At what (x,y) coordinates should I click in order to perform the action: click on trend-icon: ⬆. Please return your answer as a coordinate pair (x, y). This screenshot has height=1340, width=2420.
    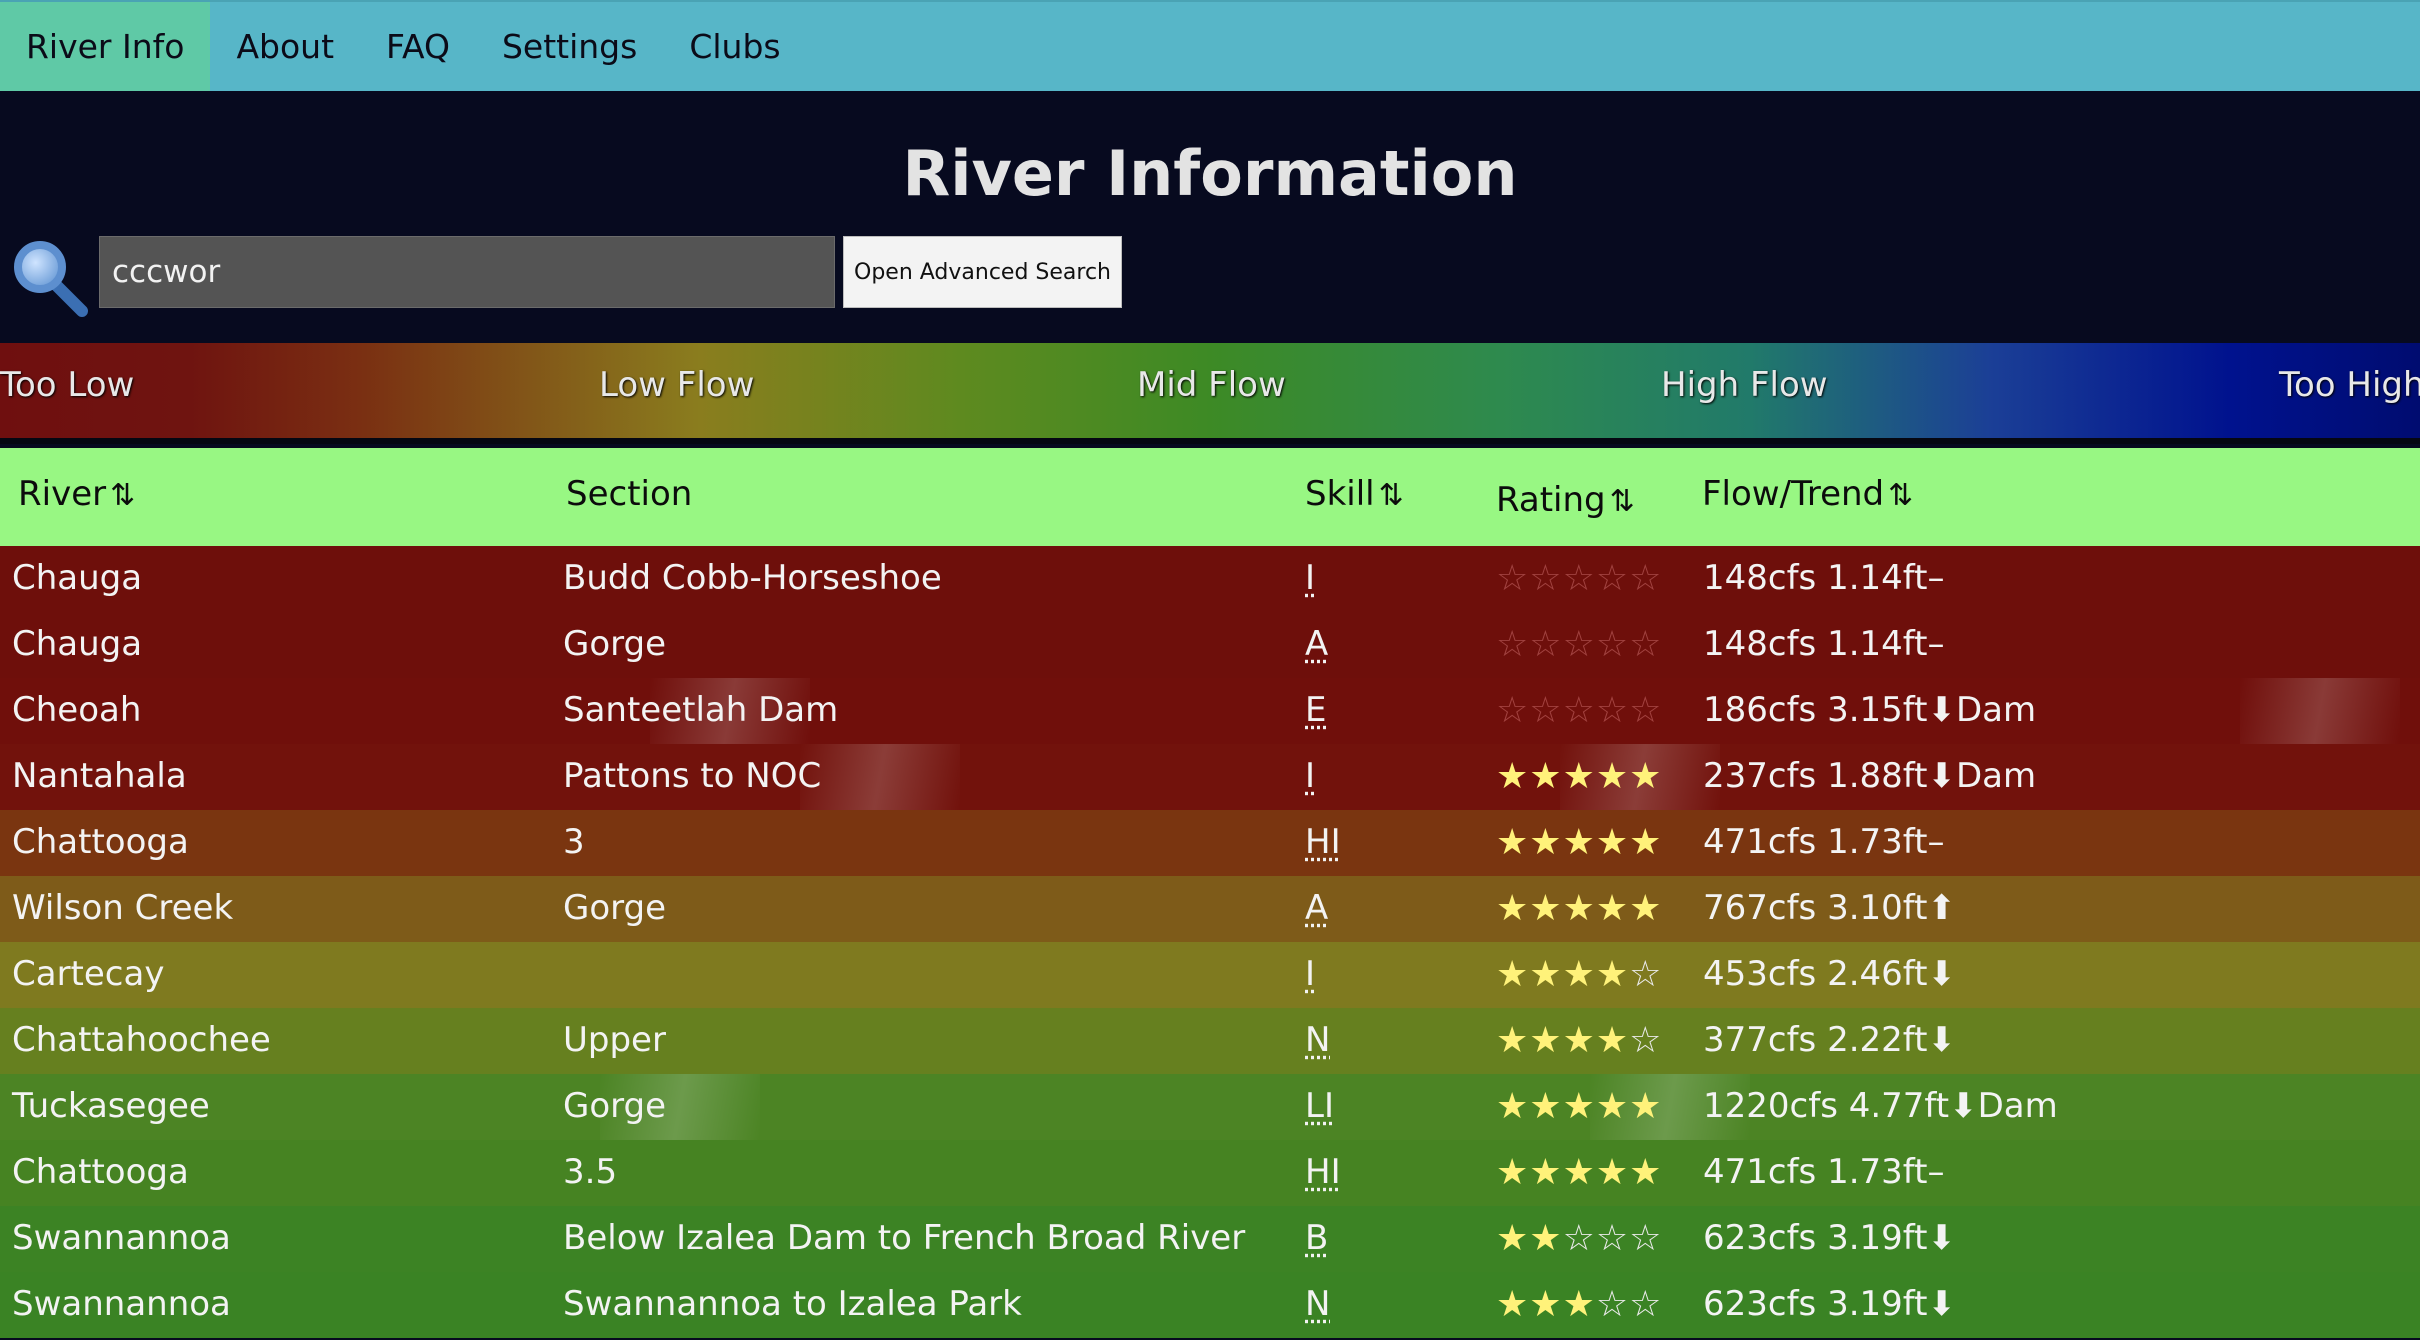
    Looking at the image, I should click on (1942, 908).